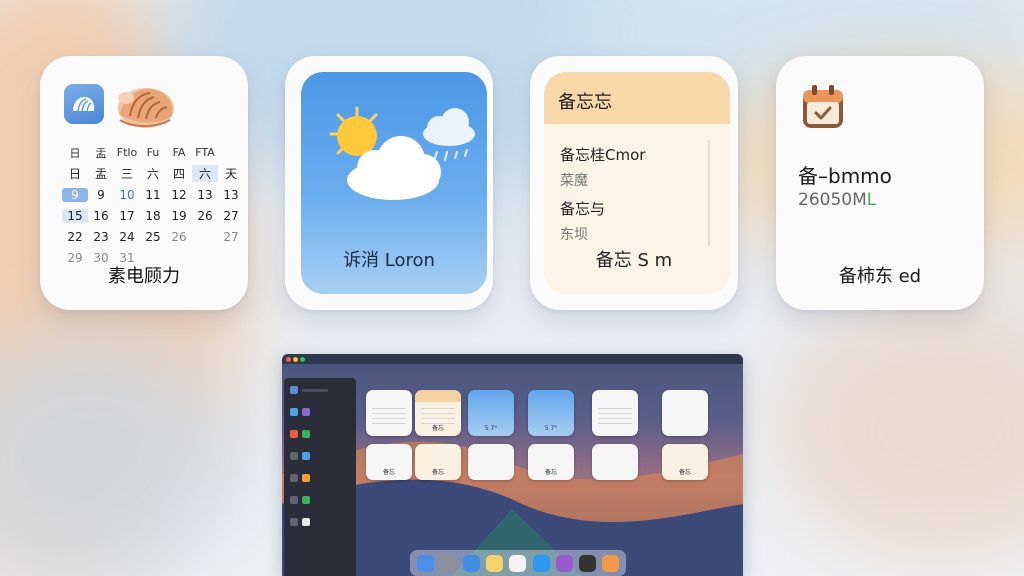 The width and height of the screenshot is (1024, 576). Describe the element at coordinates (871, 200) in the screenshot. I see `reminder-suffix: L` at that location.